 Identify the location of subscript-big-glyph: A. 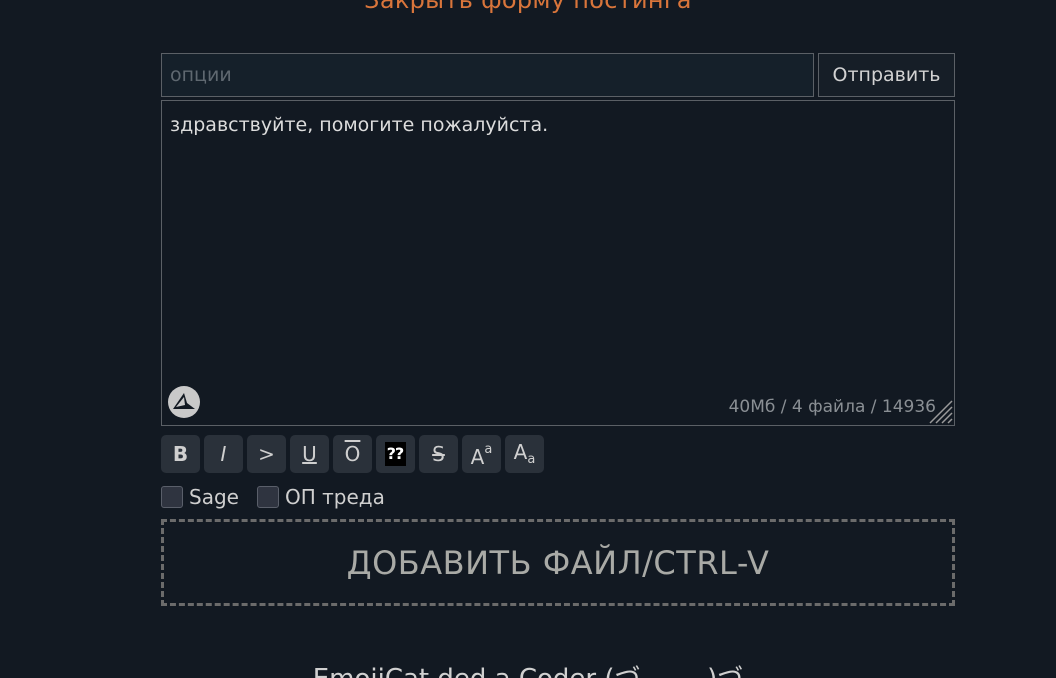
(520, 452).